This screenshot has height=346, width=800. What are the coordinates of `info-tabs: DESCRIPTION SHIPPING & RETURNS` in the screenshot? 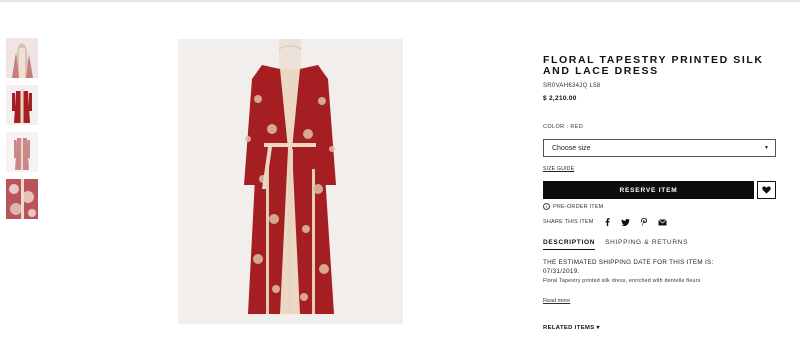 It's located at (669, 244).